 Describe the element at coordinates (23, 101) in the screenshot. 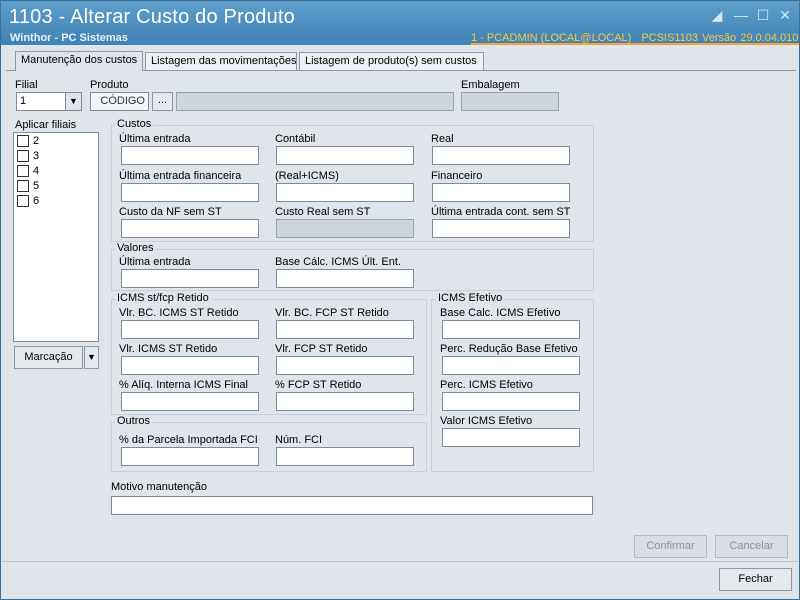

I see `filial-value: 1` at that location.